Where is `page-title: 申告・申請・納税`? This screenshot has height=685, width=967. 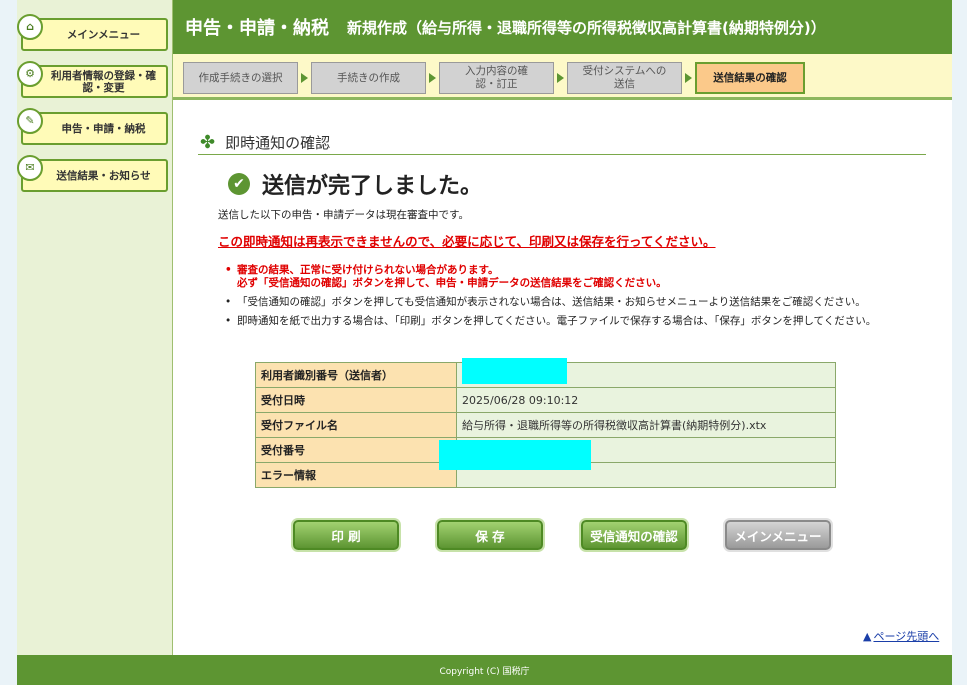
page-title: 申告・申請・納税 is located at coordinates (257, 28).